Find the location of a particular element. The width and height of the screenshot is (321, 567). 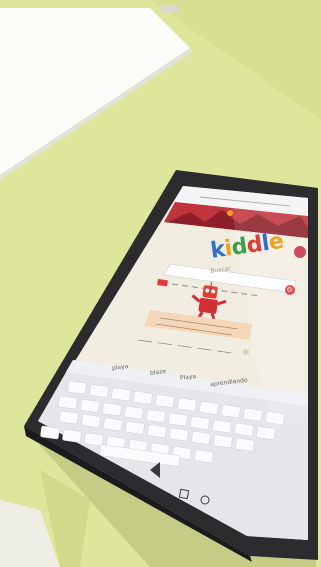

small-object is located at coordinates (170, 9).